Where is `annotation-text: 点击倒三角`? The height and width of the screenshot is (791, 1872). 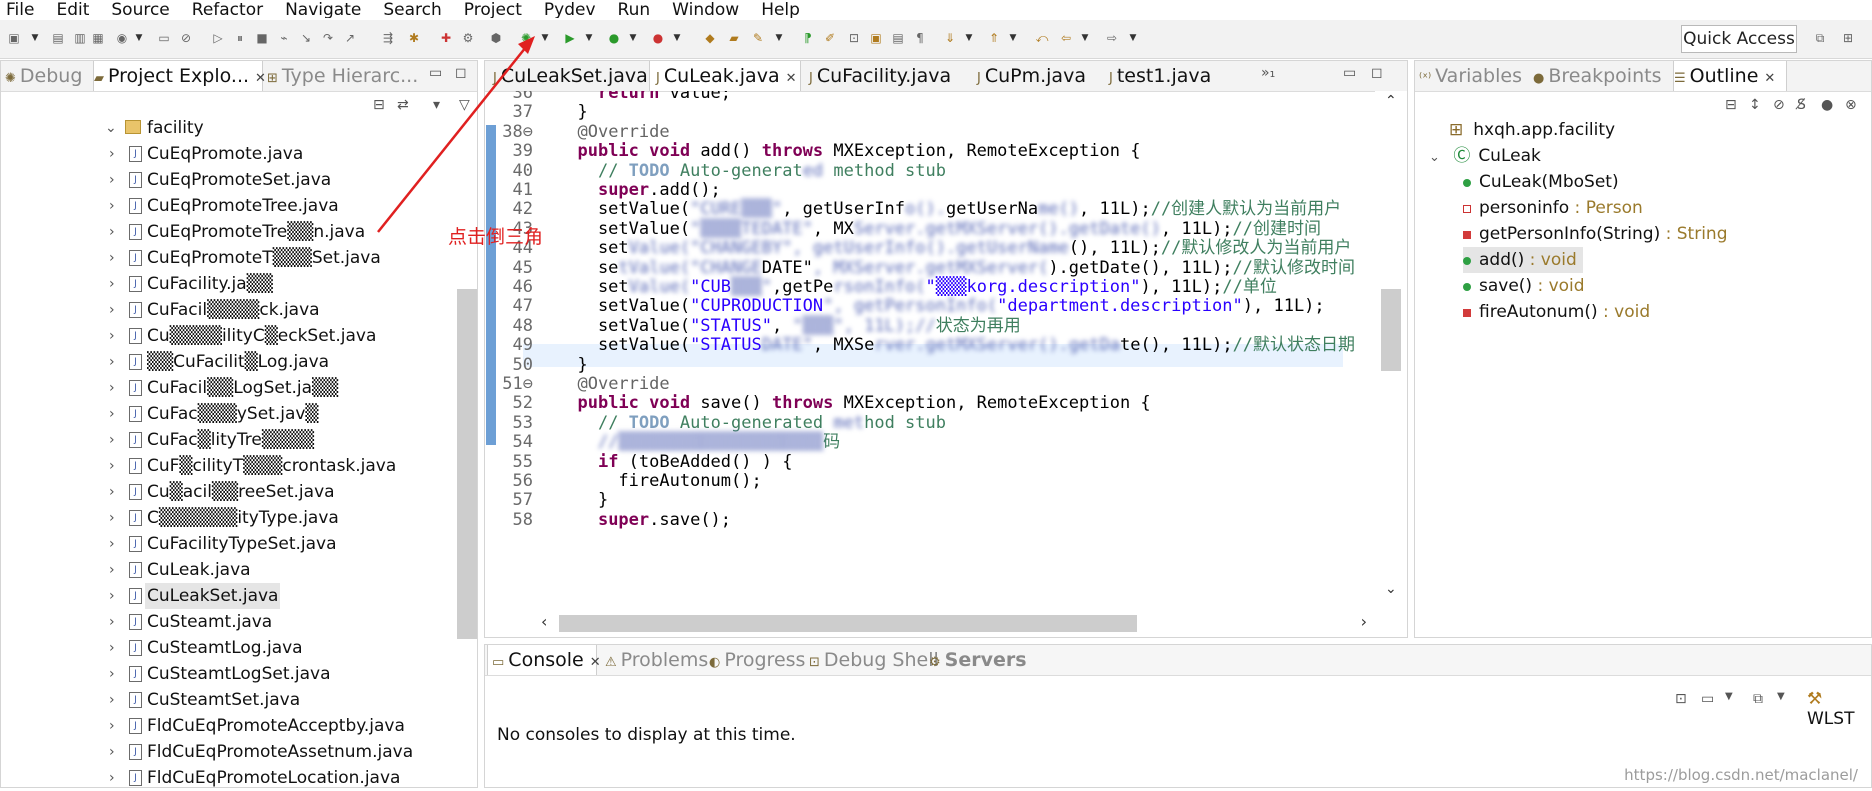 annotation-text: 点击倒三角 is located at coordinates (496, 237).